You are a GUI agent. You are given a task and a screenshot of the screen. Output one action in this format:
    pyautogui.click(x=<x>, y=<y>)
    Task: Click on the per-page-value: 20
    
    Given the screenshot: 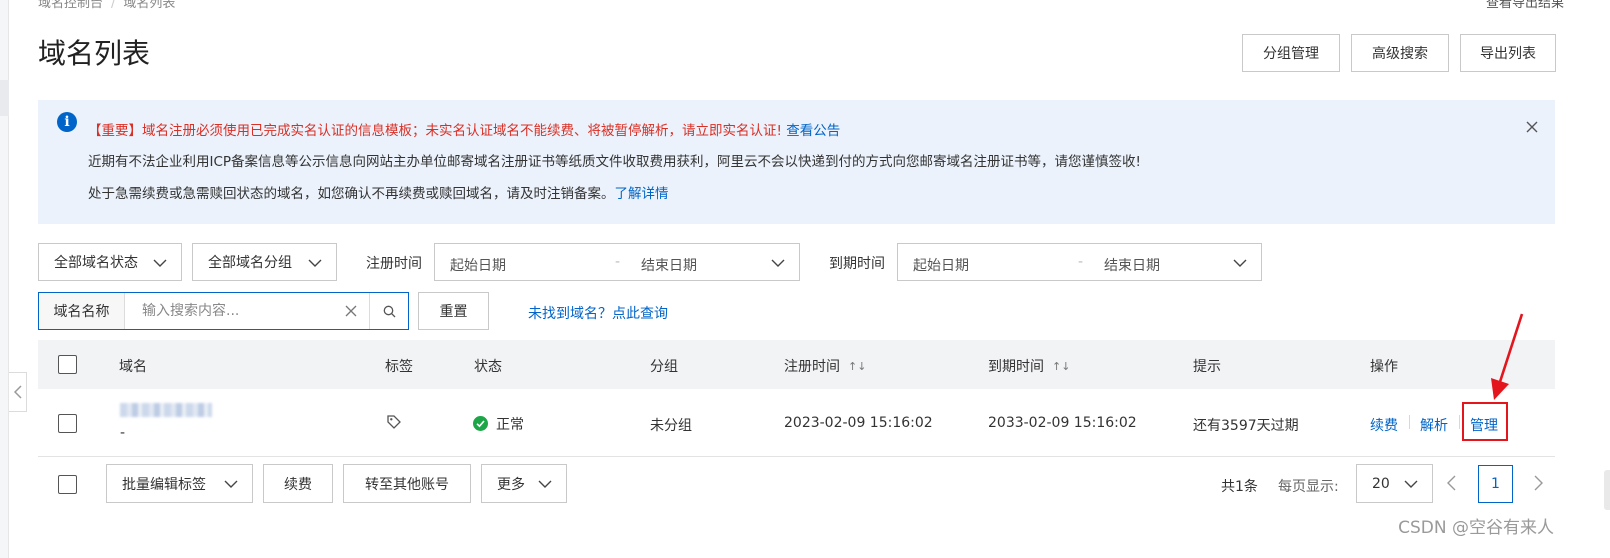 What is the action you would take?
    pyautogui.click(x=1381, y=483)
    